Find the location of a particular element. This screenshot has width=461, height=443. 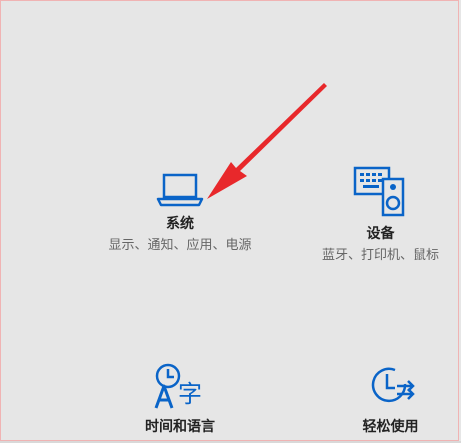

ease-of-access-icon is located at coordinates (393, 385).